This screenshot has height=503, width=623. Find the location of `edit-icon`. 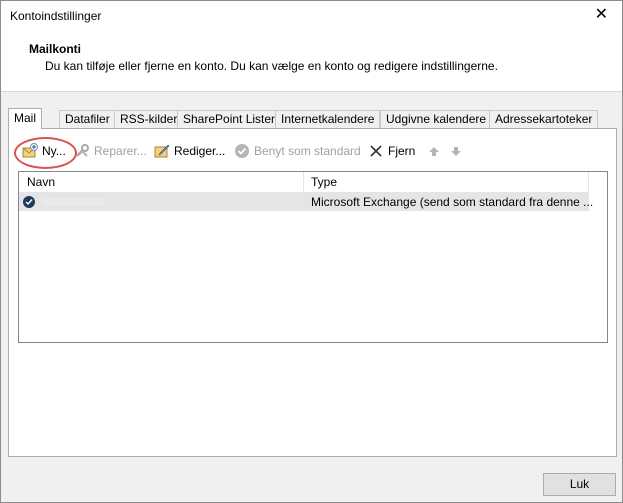

edit-icon is located at coordinates (162, 151).